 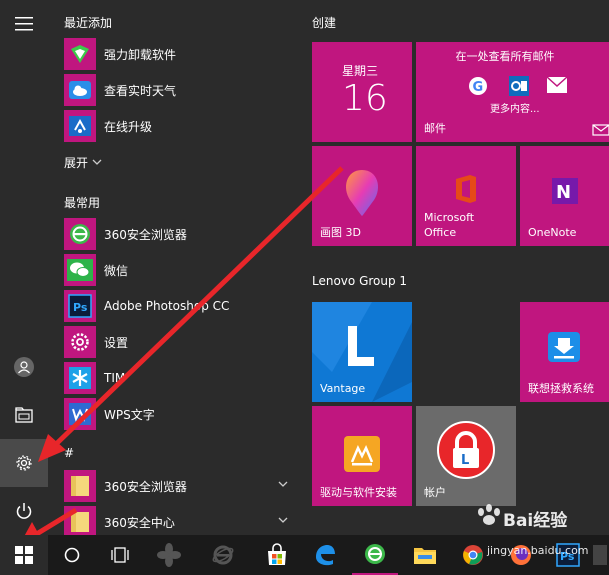 I want to click on edge-icon, so click(x=325, y=555).